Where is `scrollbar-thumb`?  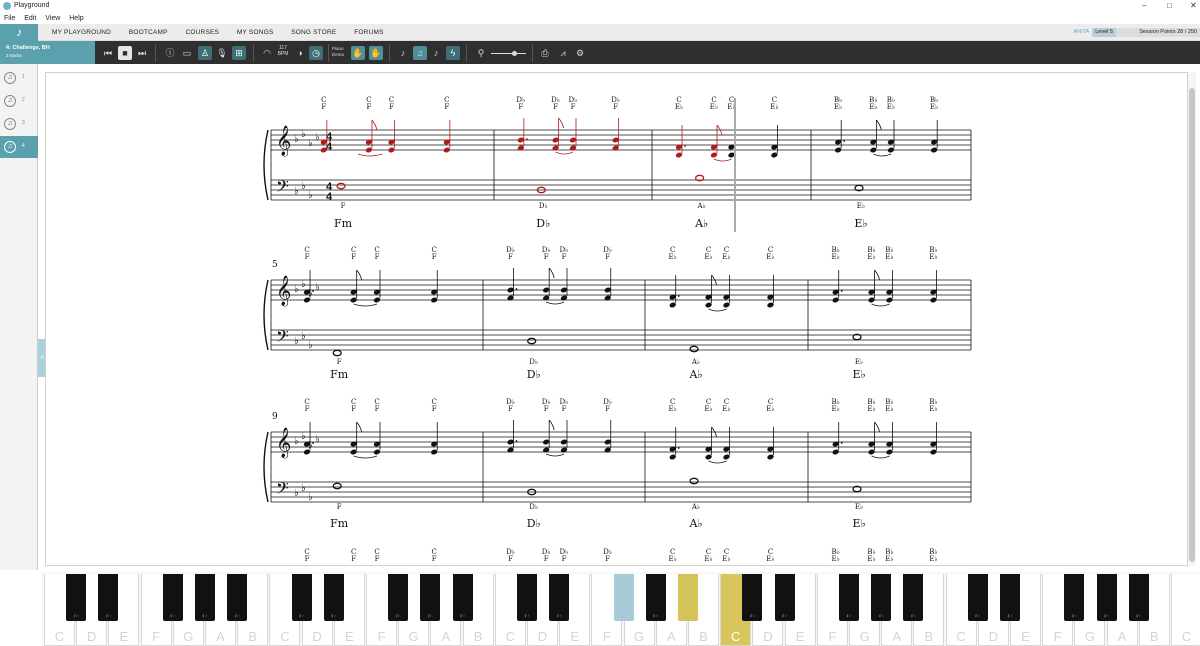
scrollbar-thumb is located at coordinates (1192, 325).